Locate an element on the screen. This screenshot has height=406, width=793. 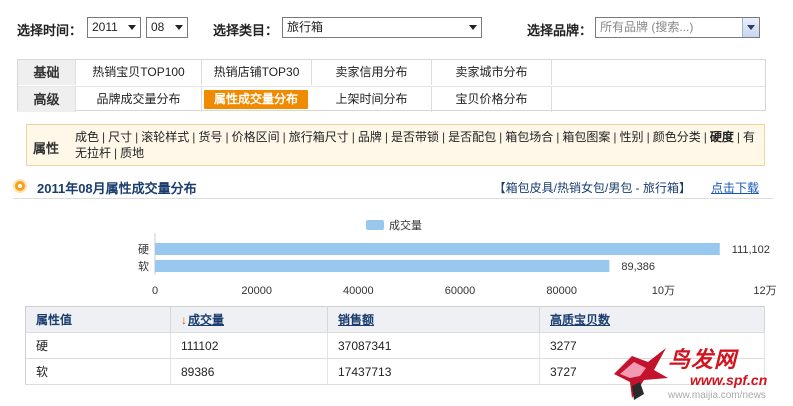
nav-row-advanced: 高级 品牌成交量分布 属性成交量分布 上架时间分布 宝贝价格分布 is located at coordinates (391, 99).